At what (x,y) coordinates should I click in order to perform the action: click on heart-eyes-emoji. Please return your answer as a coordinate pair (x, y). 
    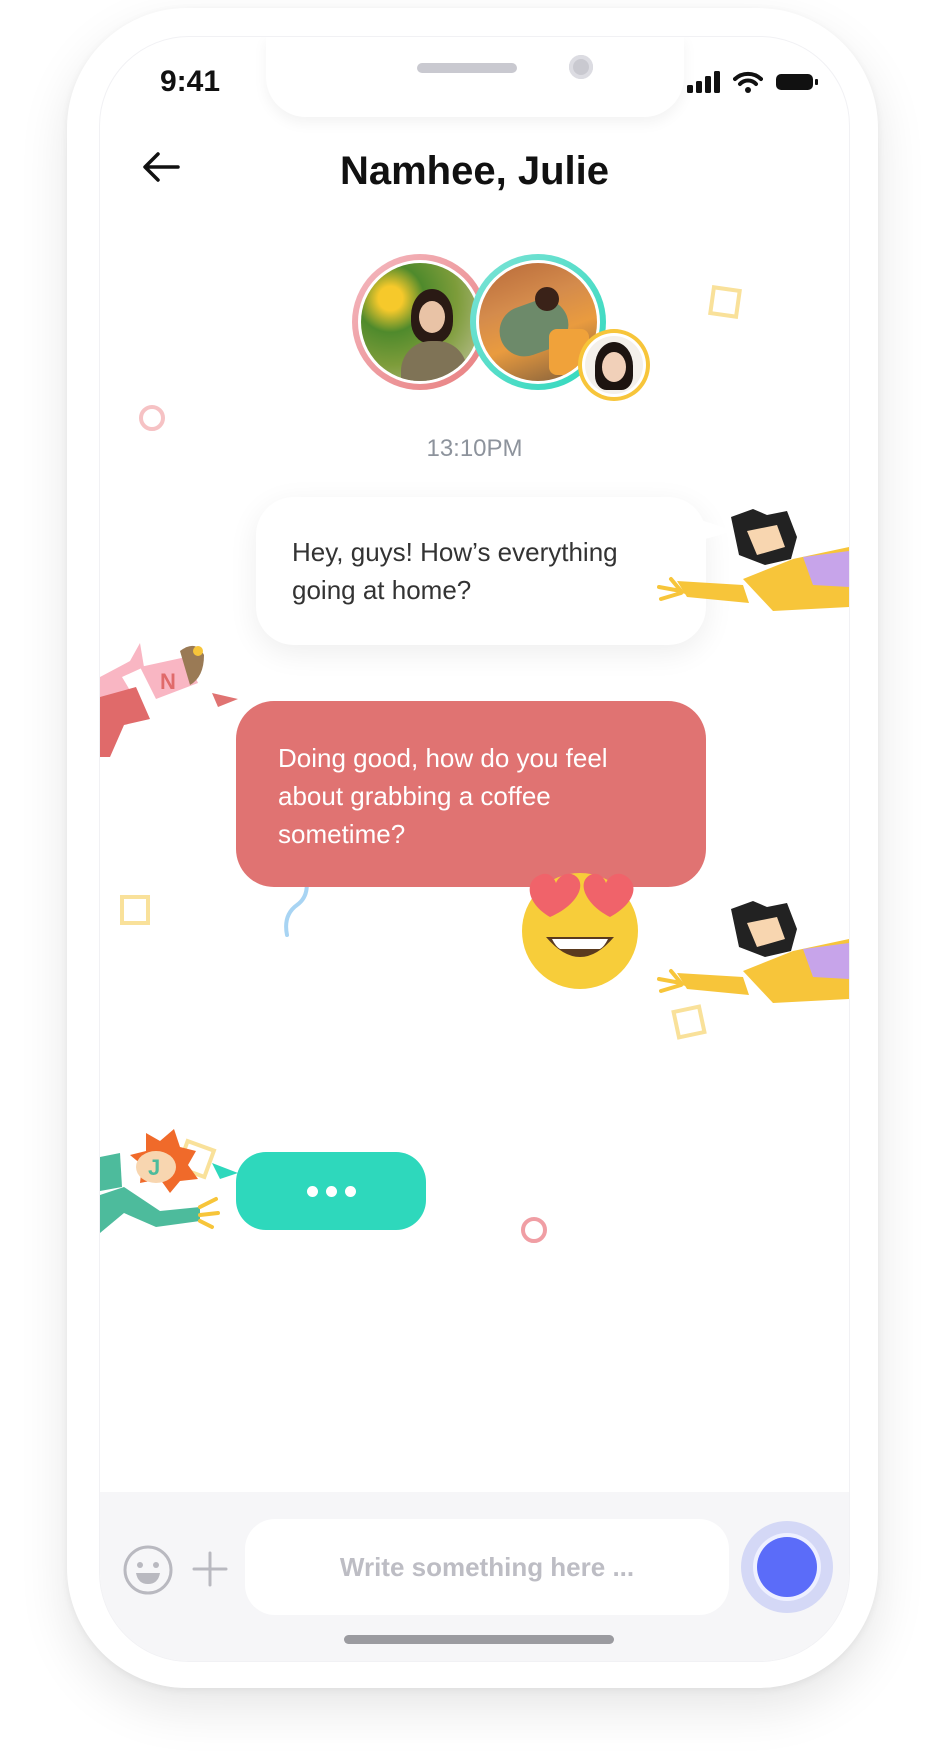
    Looking at the image, I should click on (580, 927).